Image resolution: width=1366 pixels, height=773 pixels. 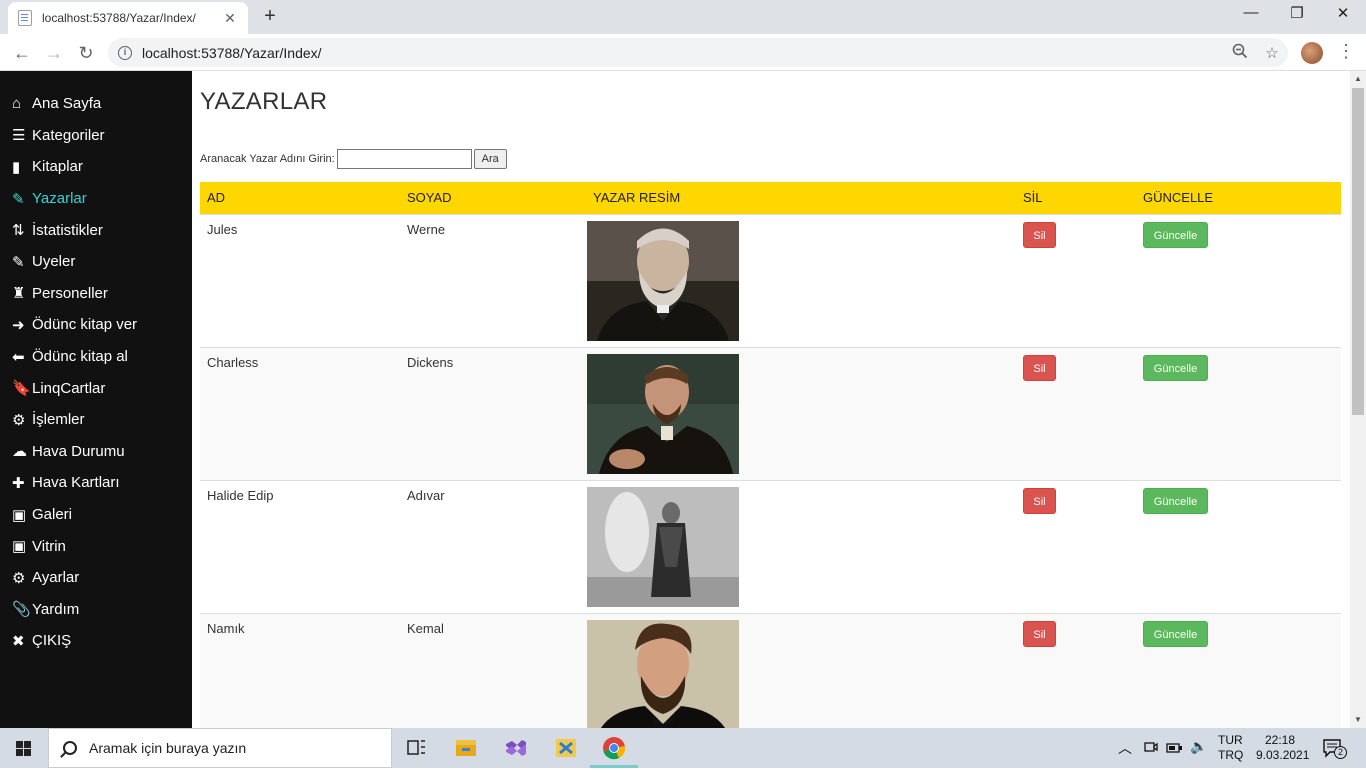 What do you see at coordinates (566, 748) in the screenshot?
I see `sql-server-icon` at bounding box center [566, 748].